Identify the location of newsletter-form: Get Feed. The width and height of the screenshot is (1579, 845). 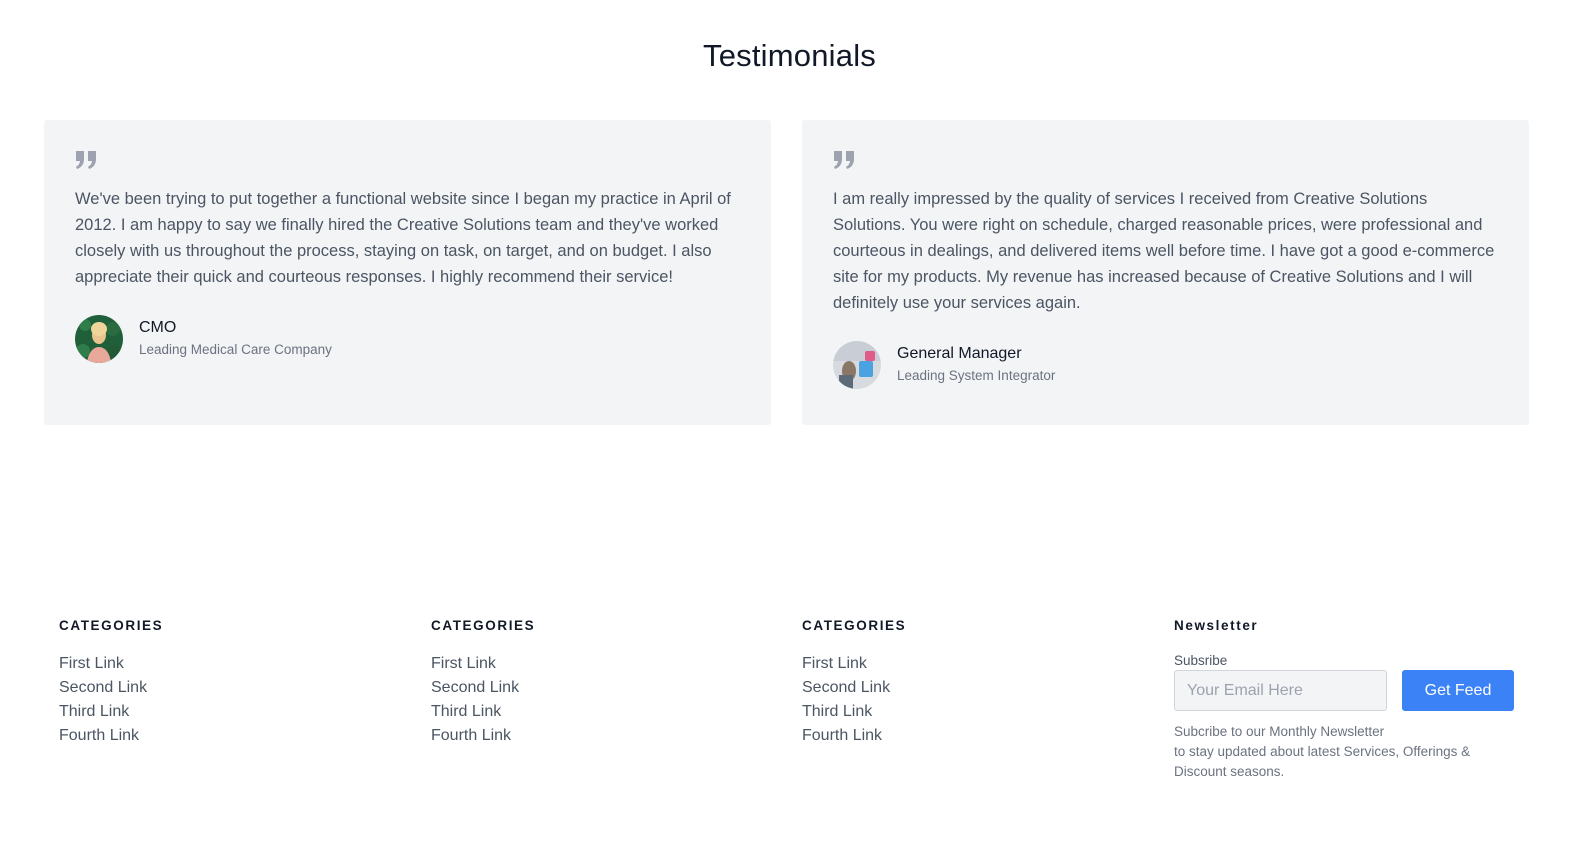
(1349, 690).